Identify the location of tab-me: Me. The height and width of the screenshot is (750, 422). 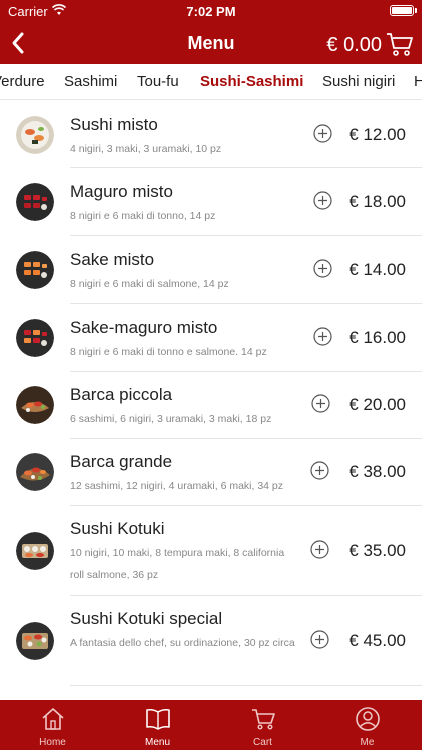
(367, 725).